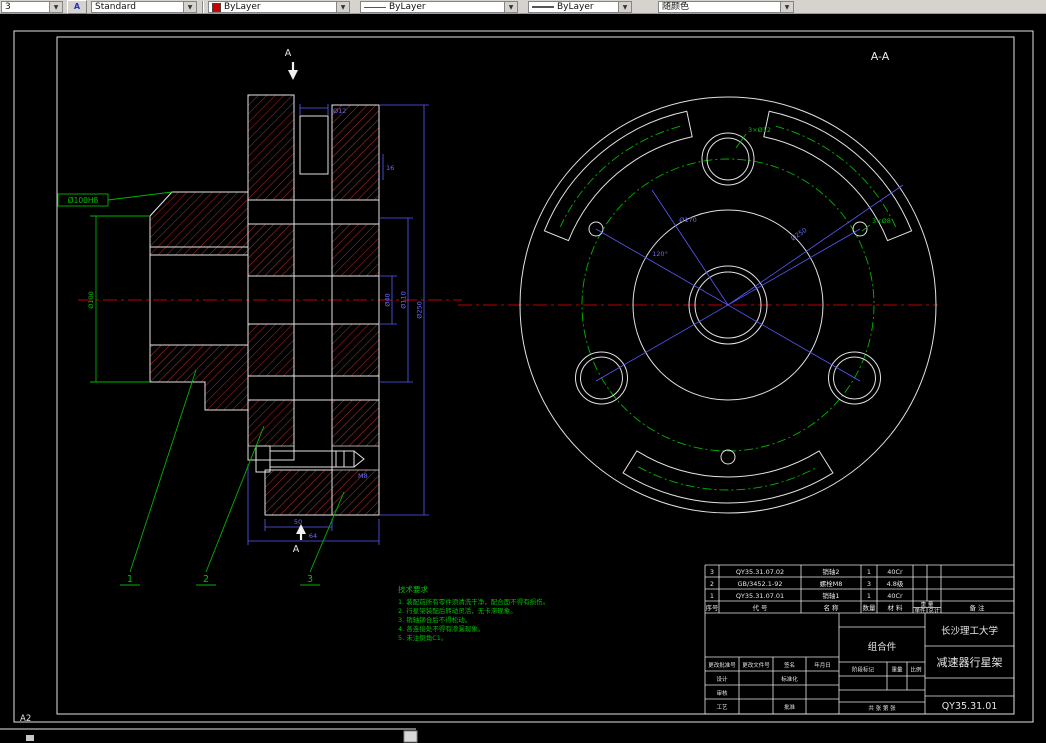 This screenshot has height=743, width=1046. I want to click on part-name: 销轴2, so click(830, 571).